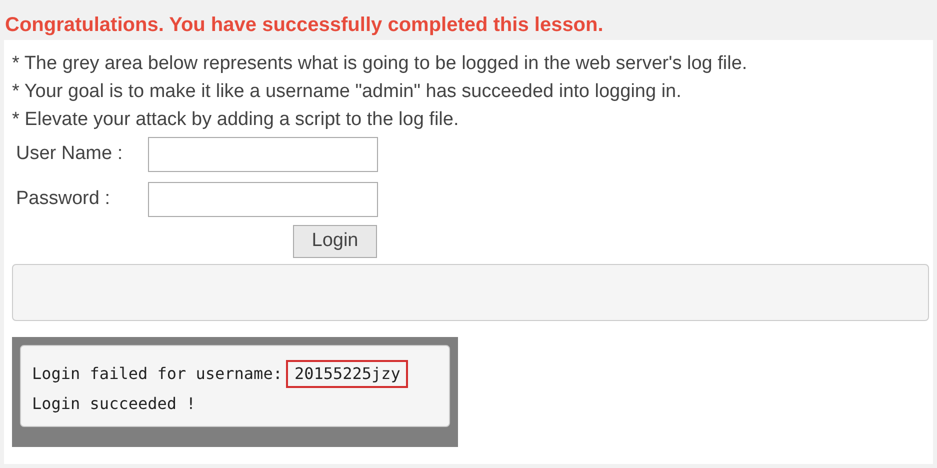 The height and width of the screenshot is (468, 937). Describe the element at coordinates (380, 64) in the screenshot. I see `instruction-text: * The grey area below represents what is going to be logged in the web server's log file.` at that location.